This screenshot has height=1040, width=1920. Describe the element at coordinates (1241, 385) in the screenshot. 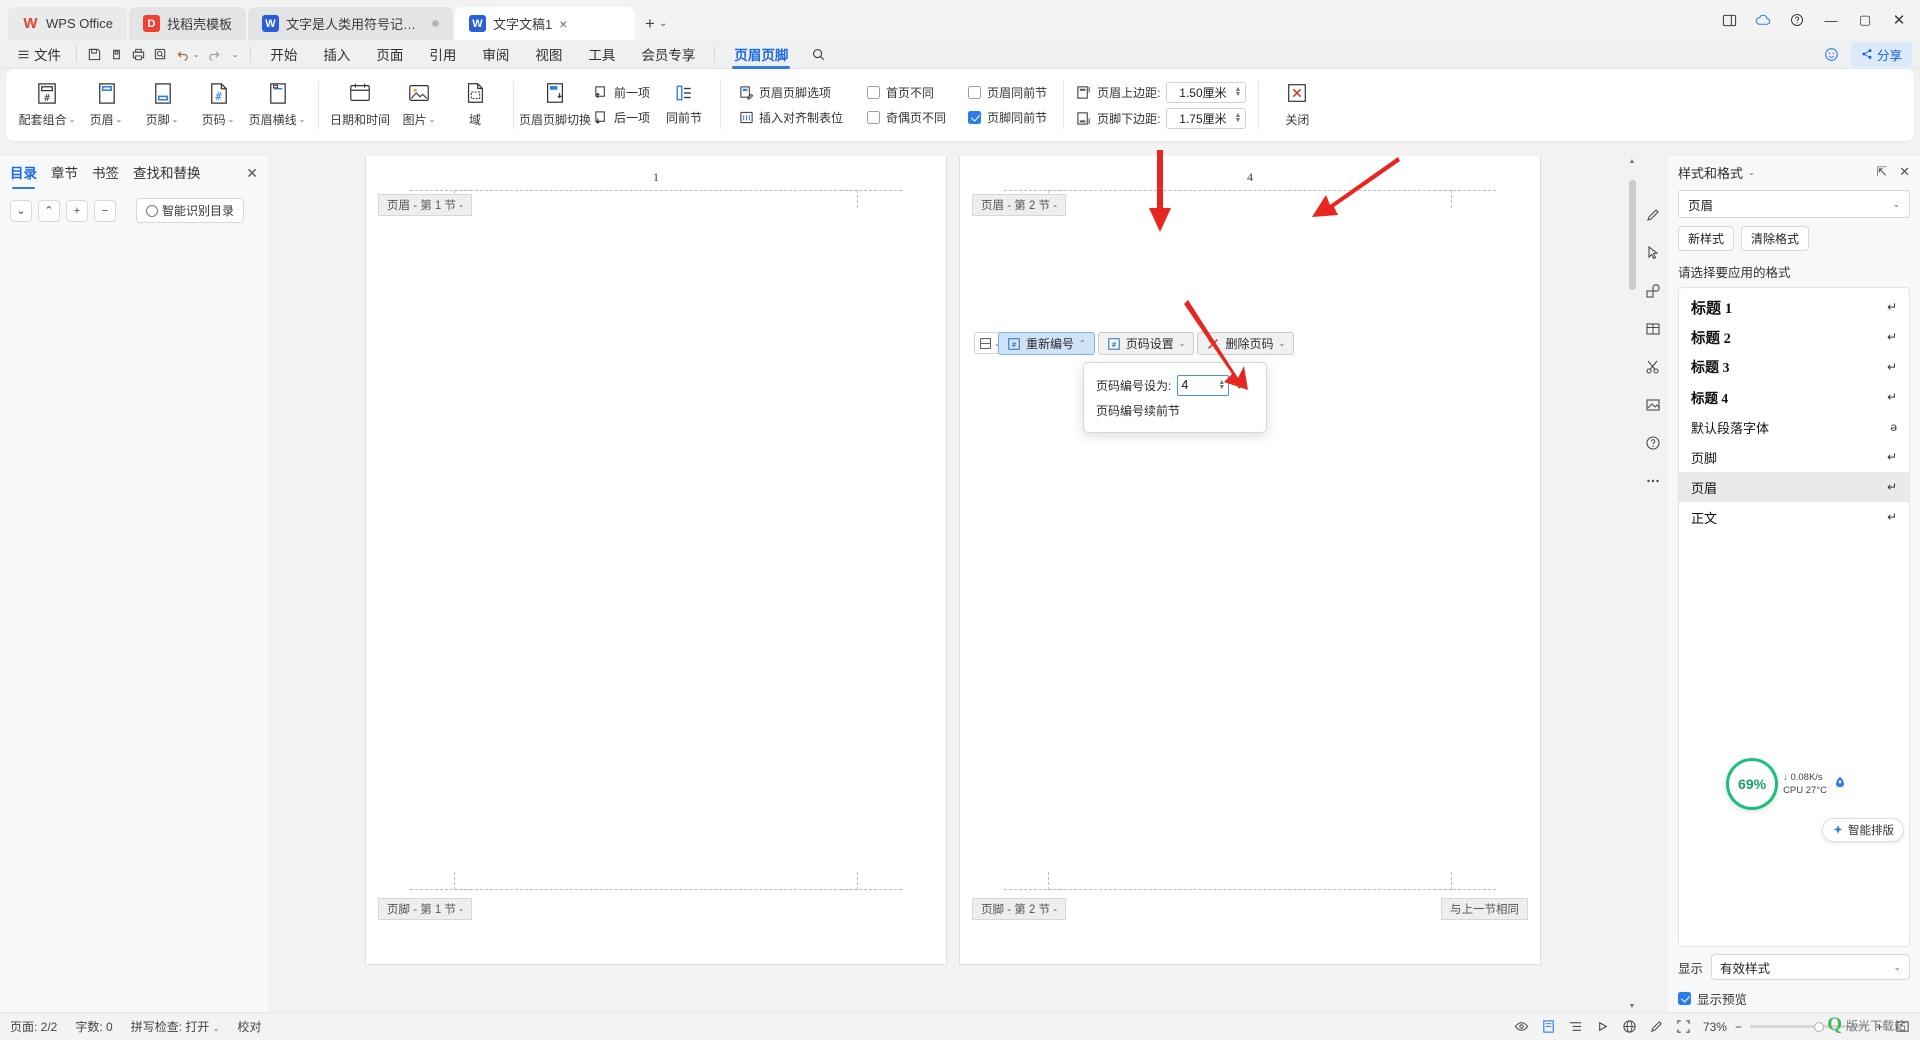

I see `check-icon: ✓` at that location.